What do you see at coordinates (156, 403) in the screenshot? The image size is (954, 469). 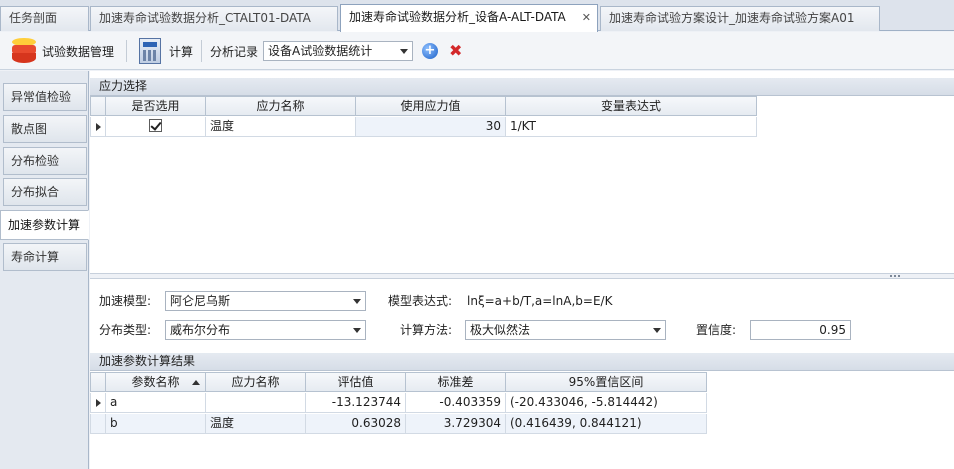 I see `param-name-cell: a` at bounding box center [156, 403].